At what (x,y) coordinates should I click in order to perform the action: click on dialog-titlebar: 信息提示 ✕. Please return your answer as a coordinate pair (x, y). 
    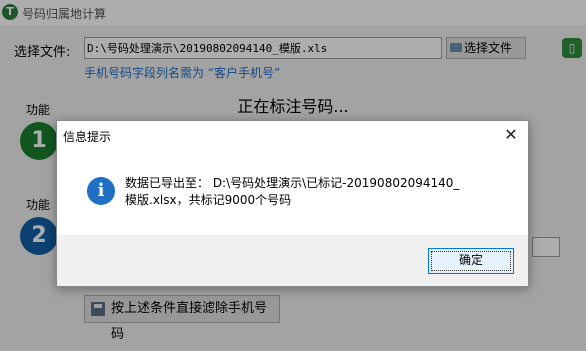
    Looking at the image, I should click on (292, 135).